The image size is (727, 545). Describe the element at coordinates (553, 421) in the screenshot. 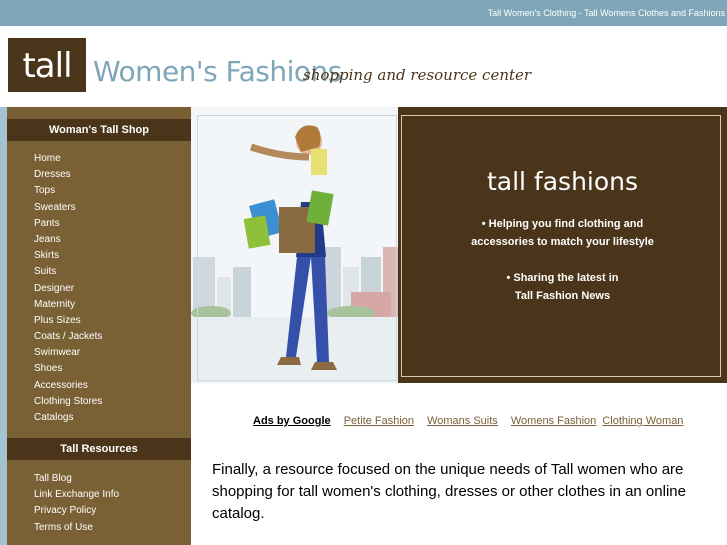

I see `ad-link-womens-fashion: Womens Fashion` at that location.